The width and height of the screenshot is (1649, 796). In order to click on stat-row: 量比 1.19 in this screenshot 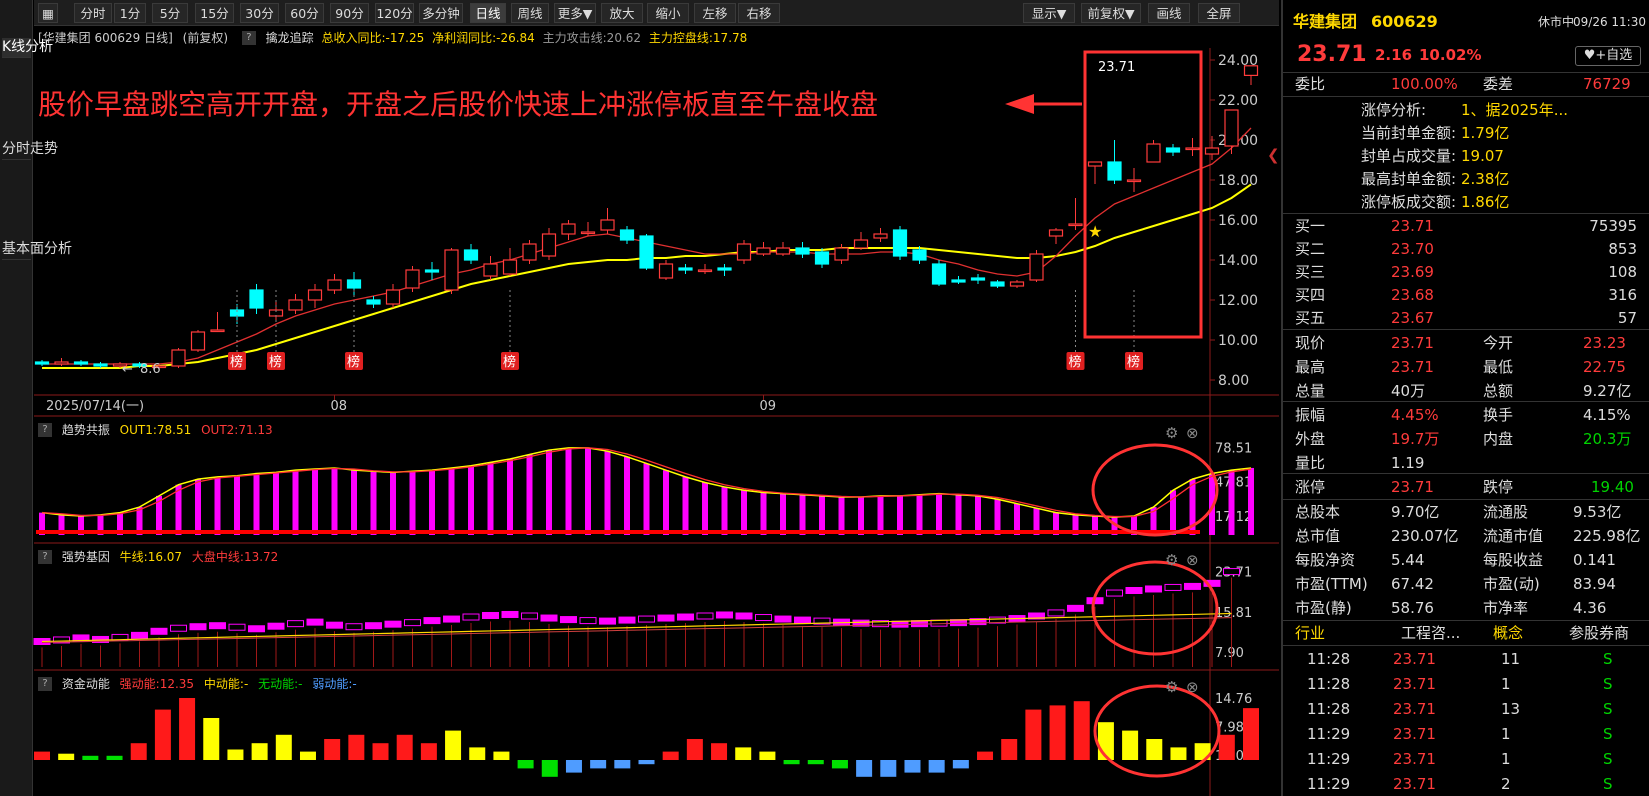, I will do `click(1360, 463)`.